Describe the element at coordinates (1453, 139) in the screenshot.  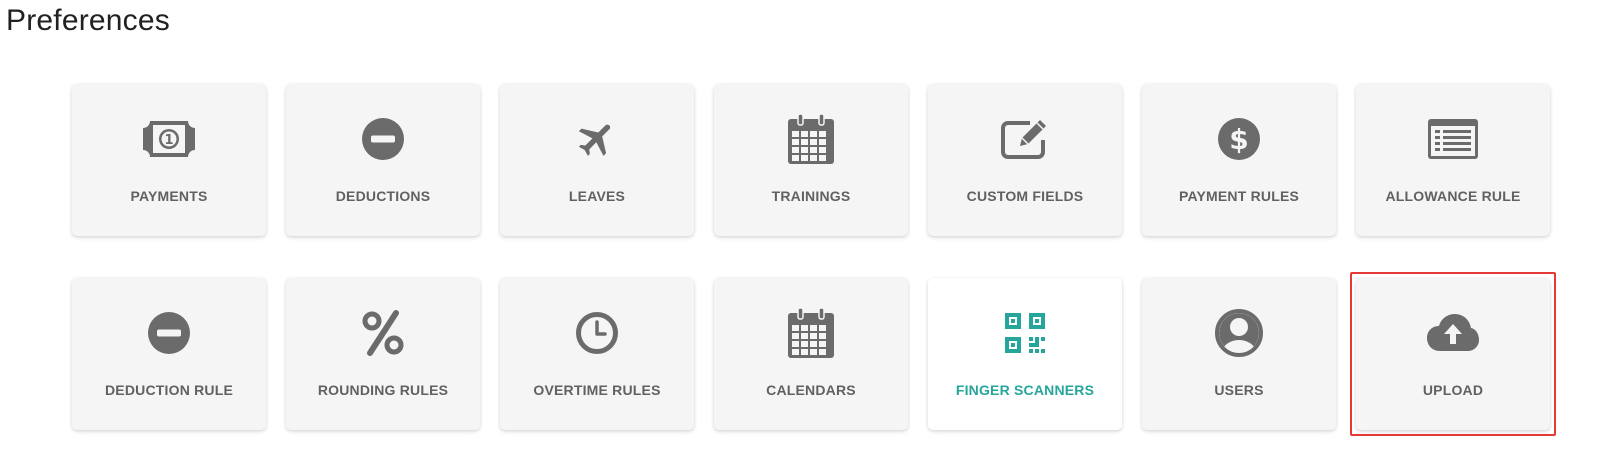
I see `list-icon` at that location.